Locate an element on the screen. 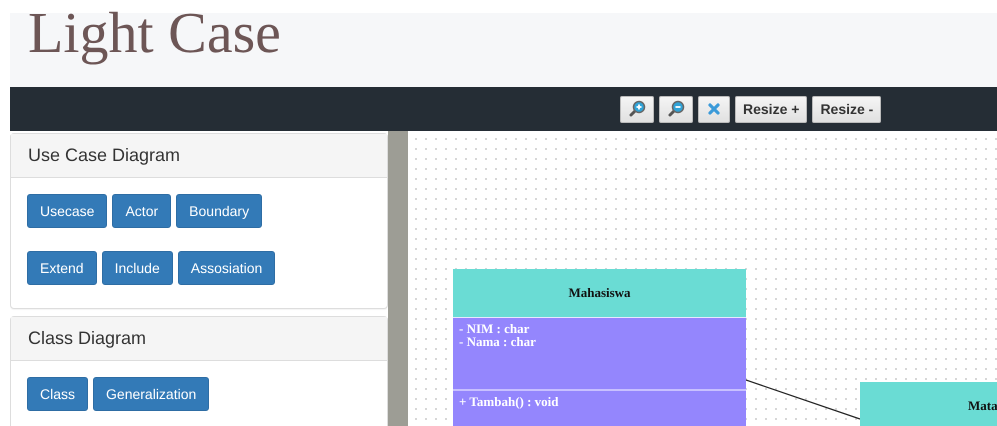 Image resolution: width=997 pixels, height=426 pixels. tool-button: Include is located at coordinates (137, 268).